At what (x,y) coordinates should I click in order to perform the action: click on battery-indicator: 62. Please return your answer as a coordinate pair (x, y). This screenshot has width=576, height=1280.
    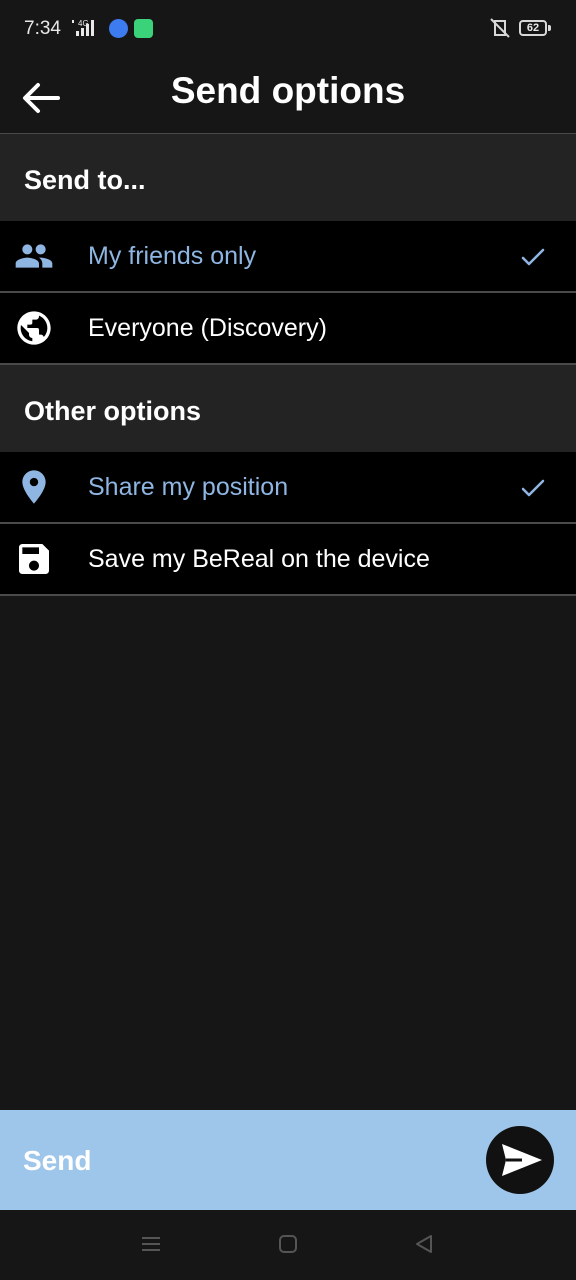
    Looking at the image, I should click on (533, 28).